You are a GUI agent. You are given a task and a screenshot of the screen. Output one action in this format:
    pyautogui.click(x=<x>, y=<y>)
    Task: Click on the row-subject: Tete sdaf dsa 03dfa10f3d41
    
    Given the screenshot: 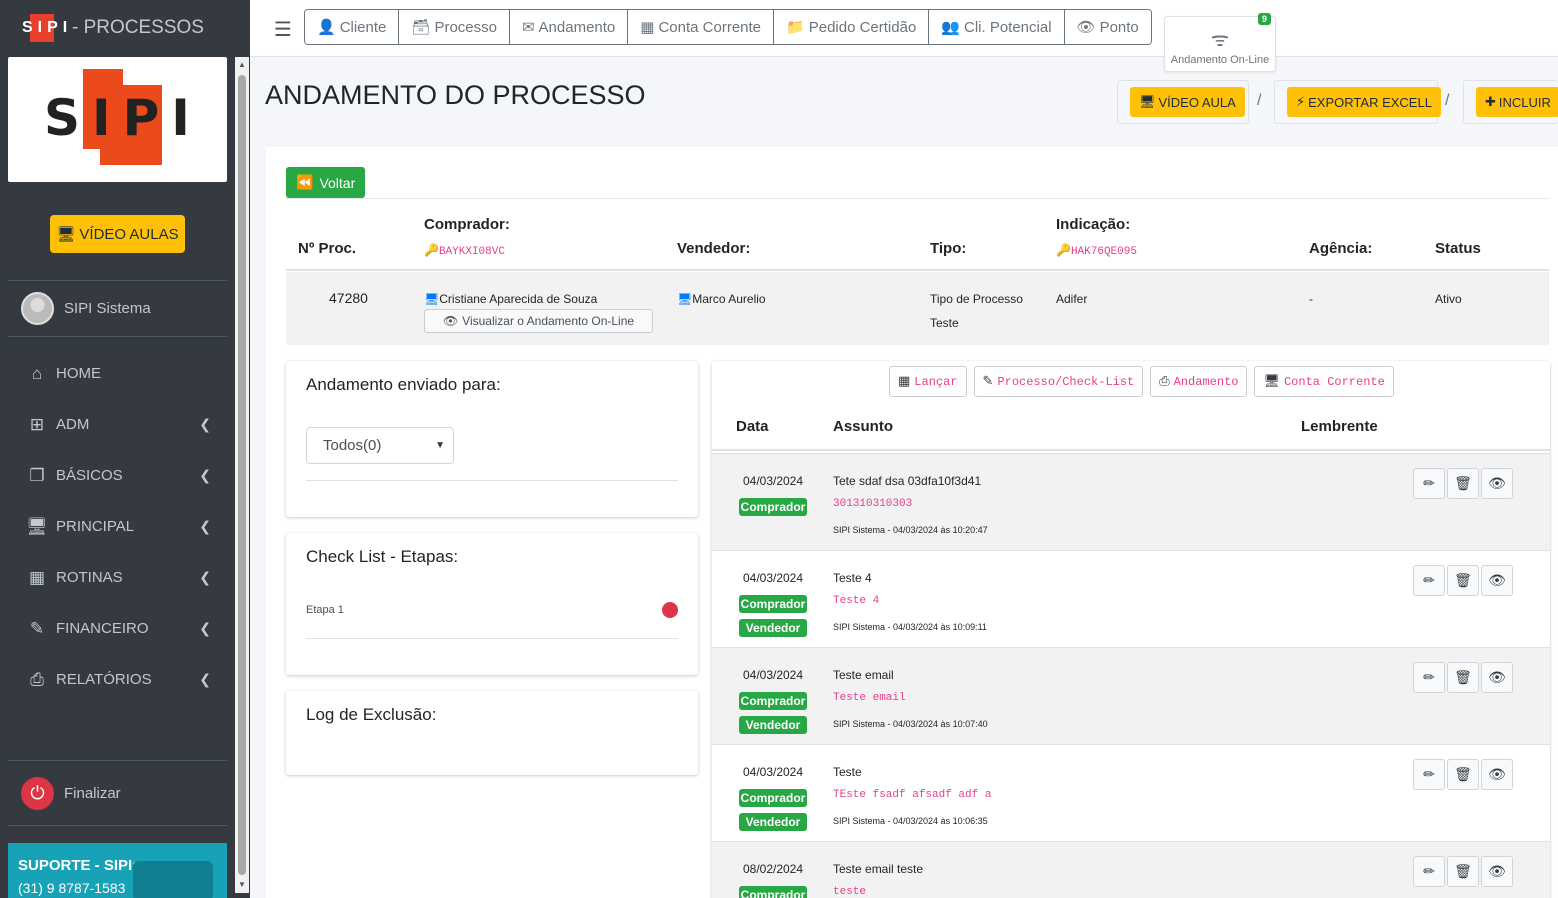 What is the action you would take?
    pyautogui.click(x=907, y=481)
    